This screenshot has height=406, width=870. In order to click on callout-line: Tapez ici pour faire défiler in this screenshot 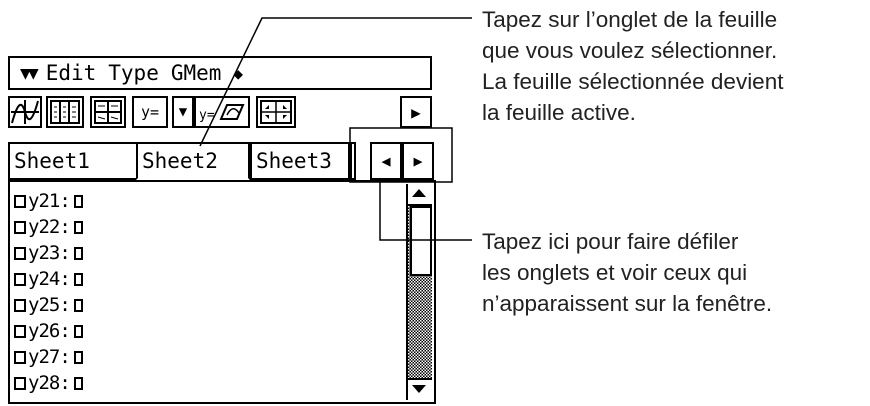, I will do `click(610, 241)`.